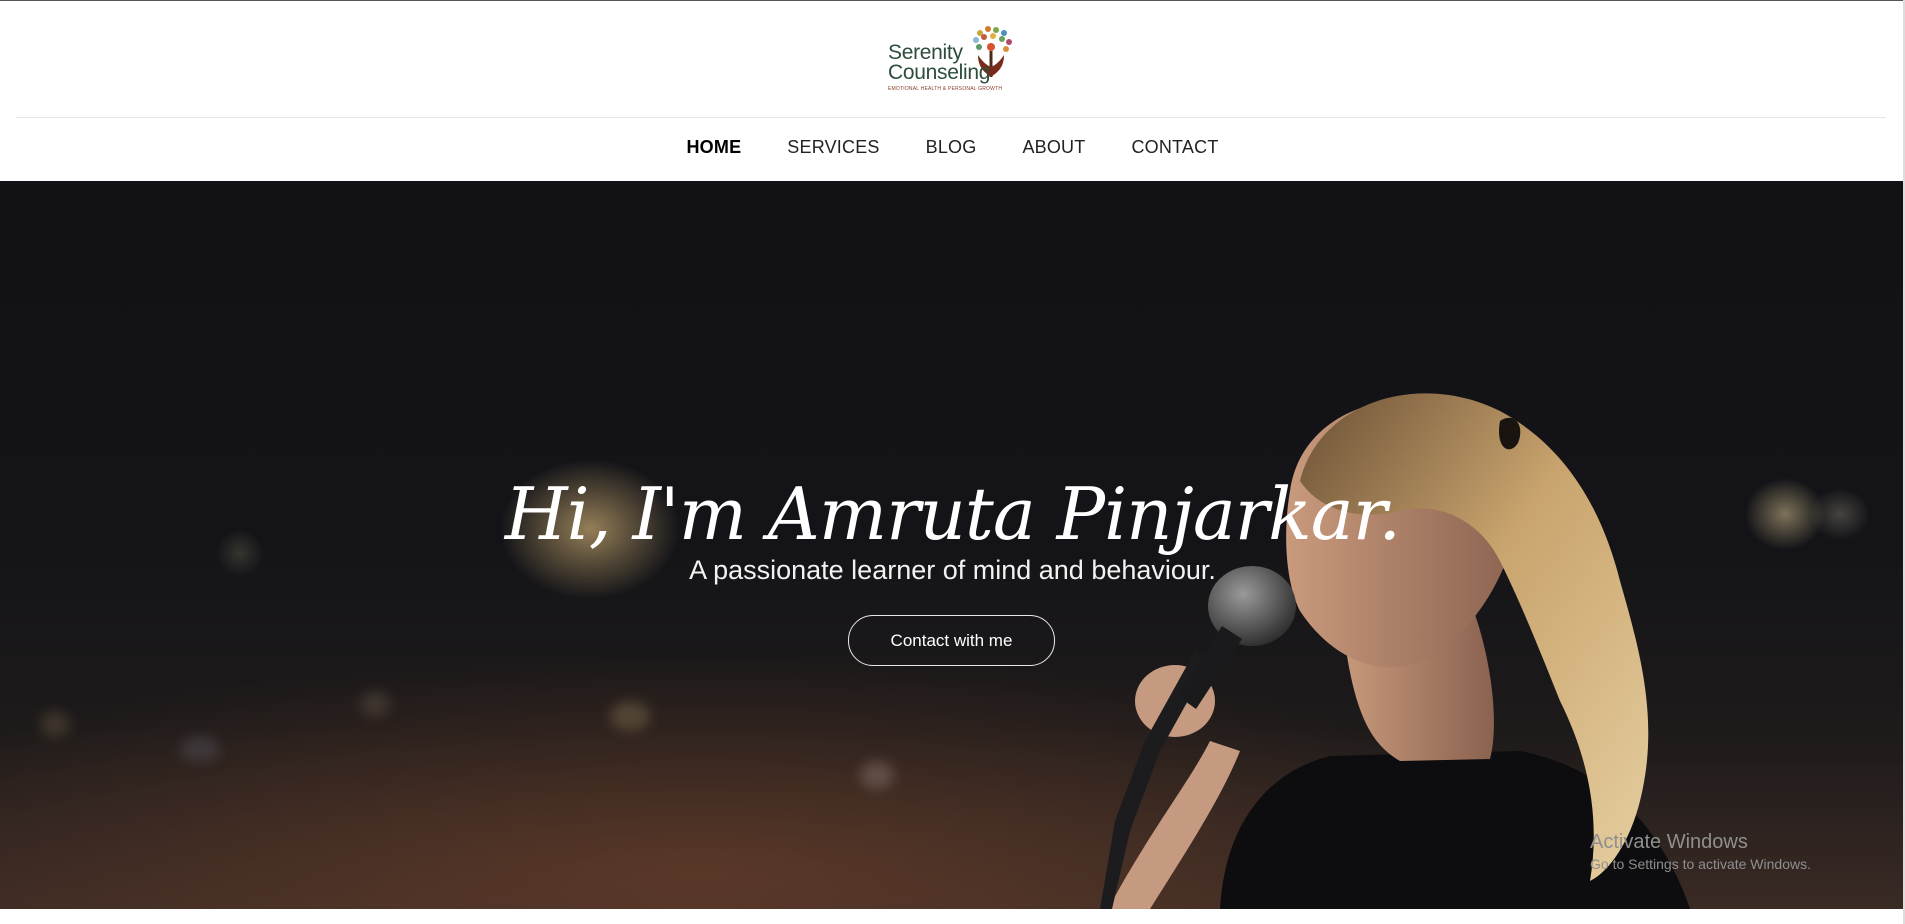  What do you see at coordinates (925, 52) in the screenshot?
I see `logo-line1: Serenity` at bounding box center [925, 52].